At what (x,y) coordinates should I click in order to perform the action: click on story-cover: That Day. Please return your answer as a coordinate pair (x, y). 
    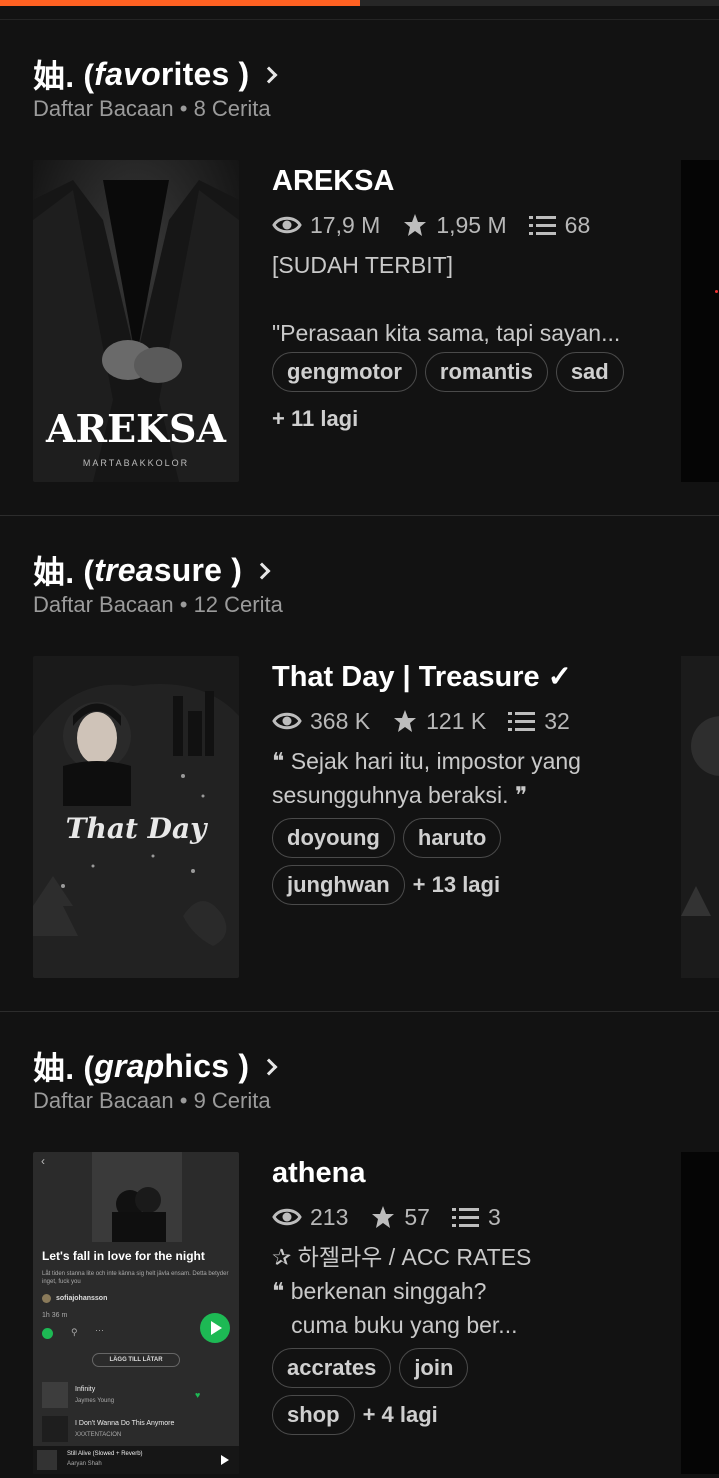
    Looking at the image, I should click on (136, 817).